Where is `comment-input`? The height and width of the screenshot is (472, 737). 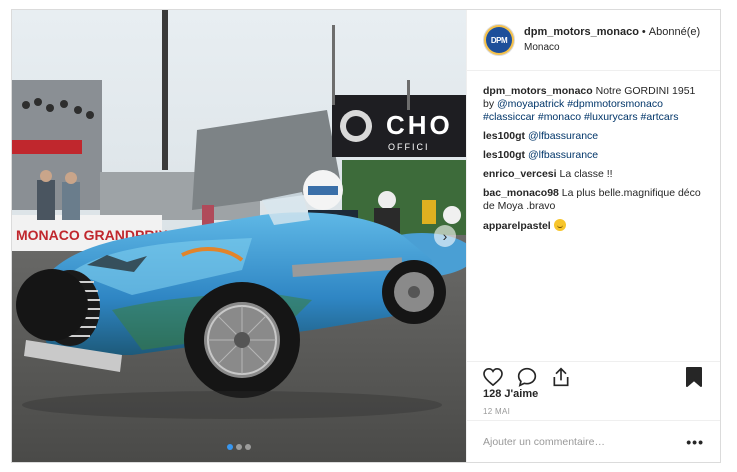 comment-input is located at coordinates (585, 441).